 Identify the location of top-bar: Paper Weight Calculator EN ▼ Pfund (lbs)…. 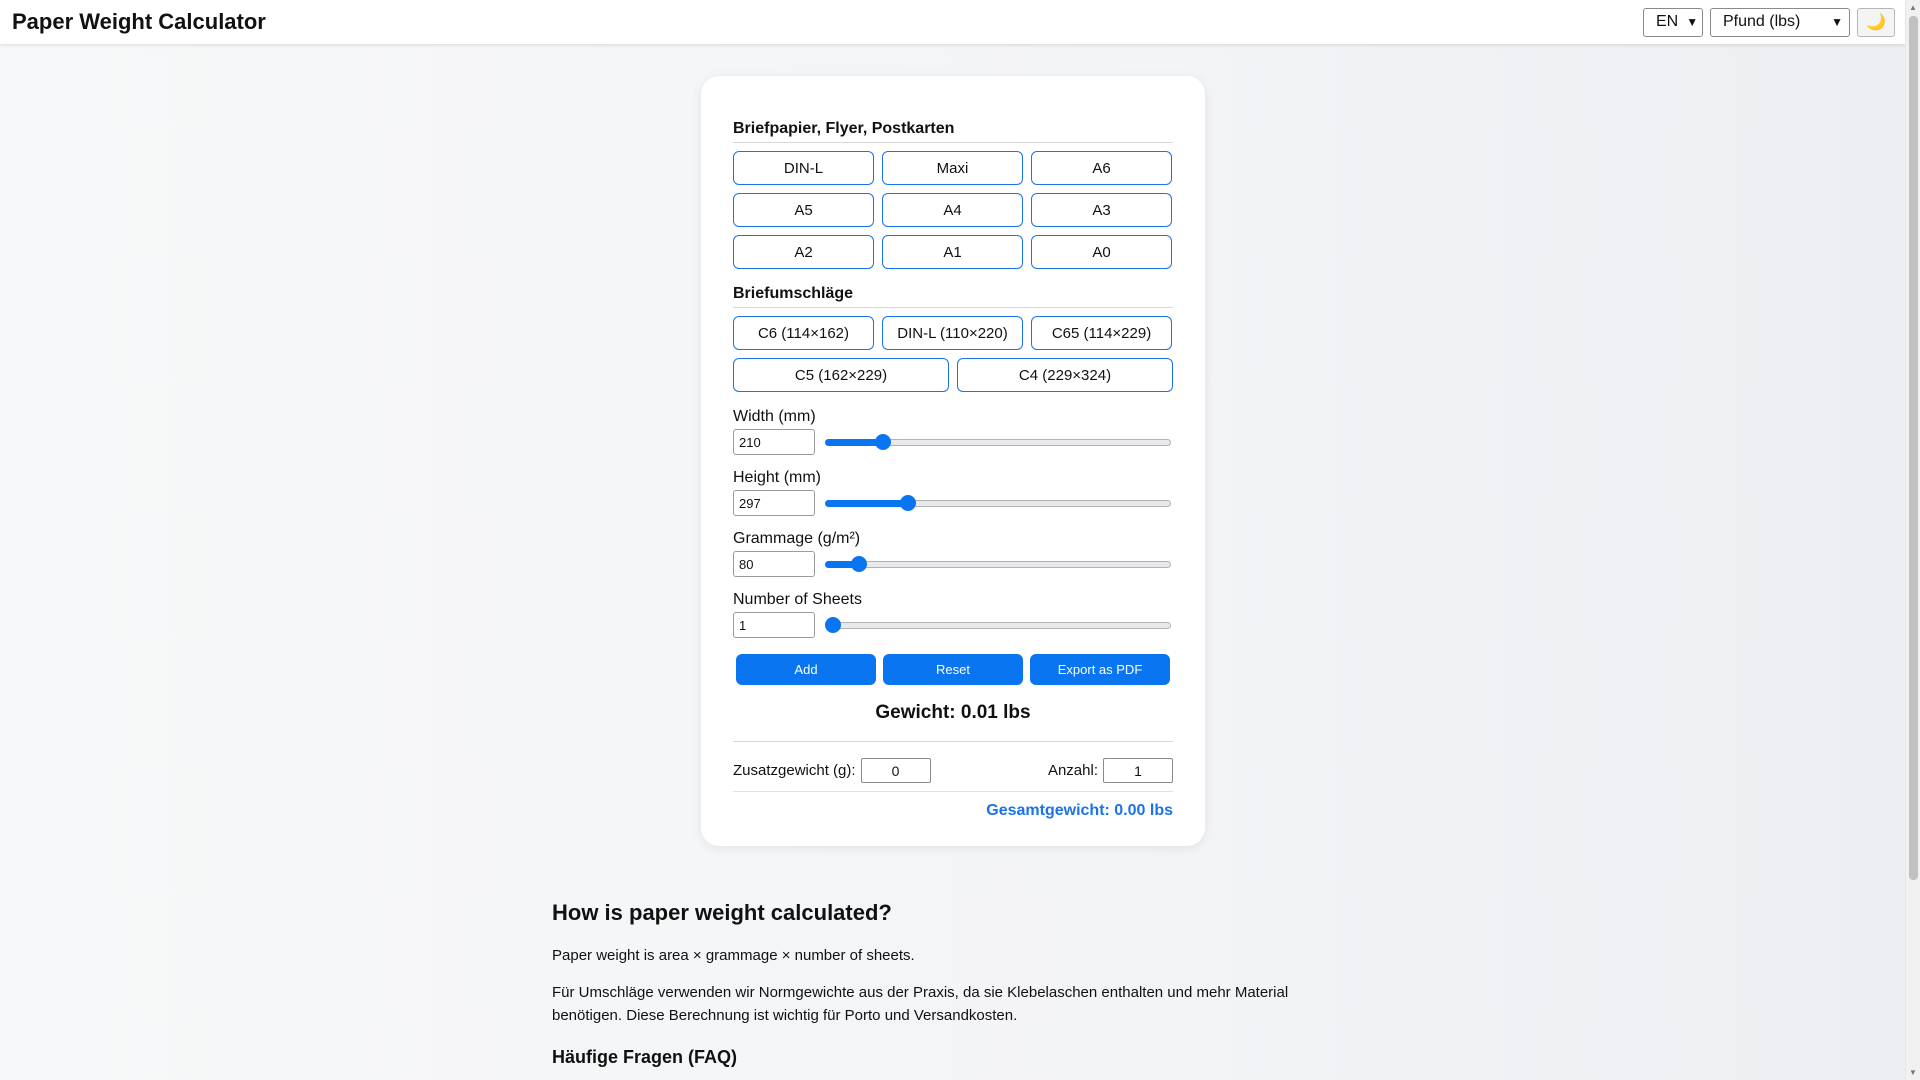
(952, 22).